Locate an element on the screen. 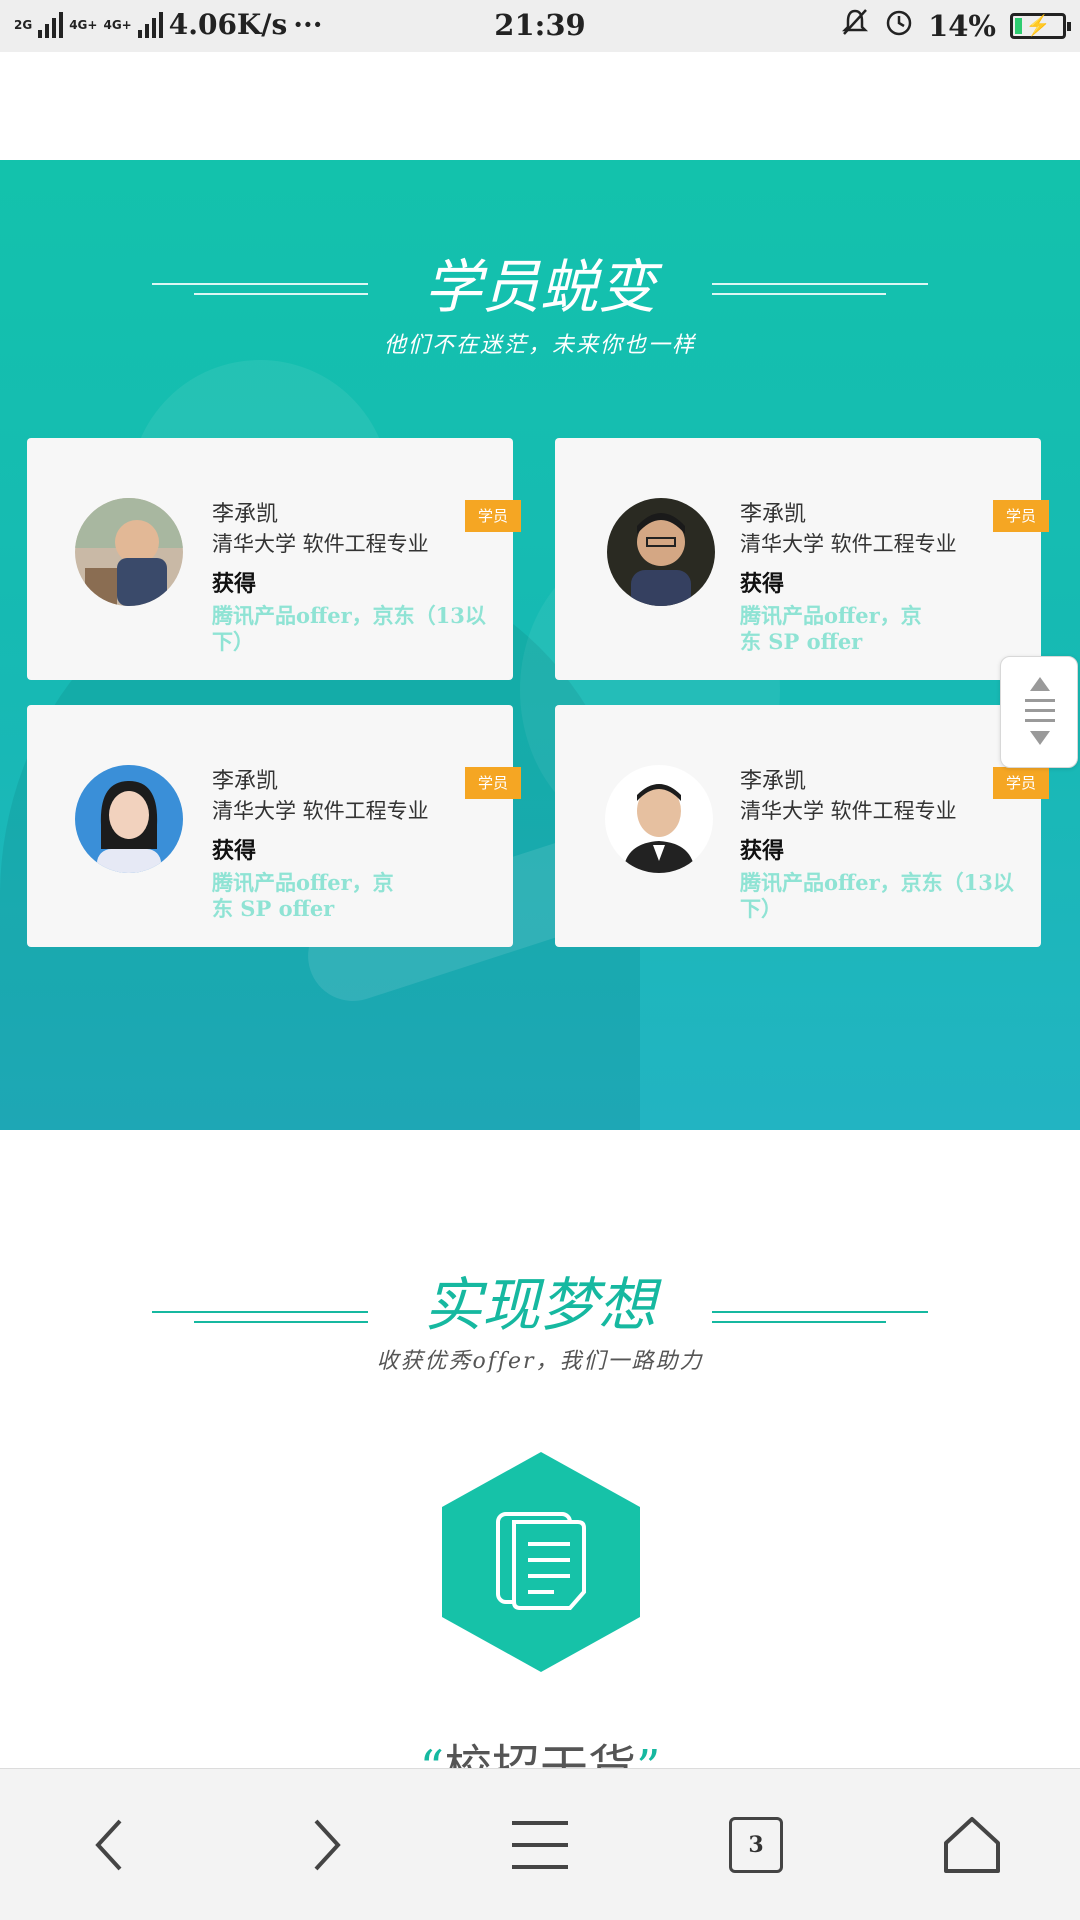 This screenshot has width=1080, height=1920. section-subtitle: 他们不在迷茫，未来你也一样 is located at coordinates (539, 345).